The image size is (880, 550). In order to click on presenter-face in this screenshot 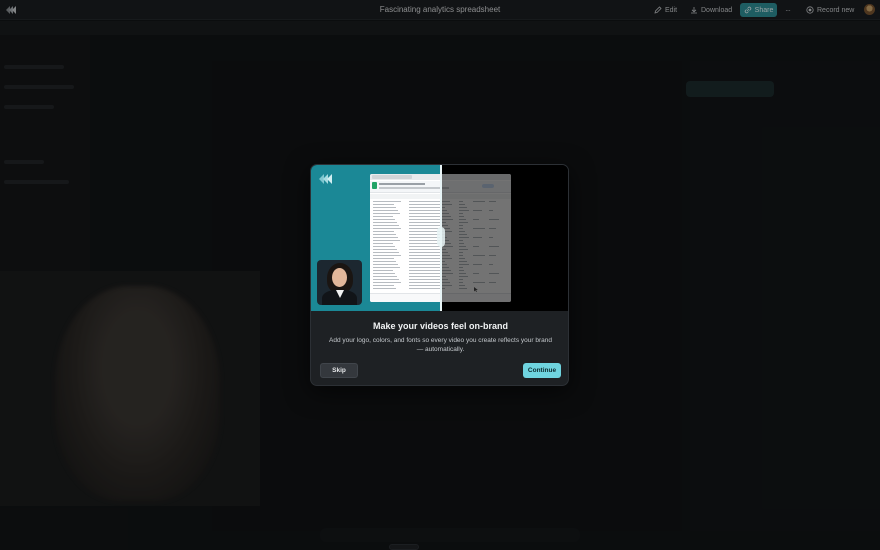, I will do `click(339, 277)`.